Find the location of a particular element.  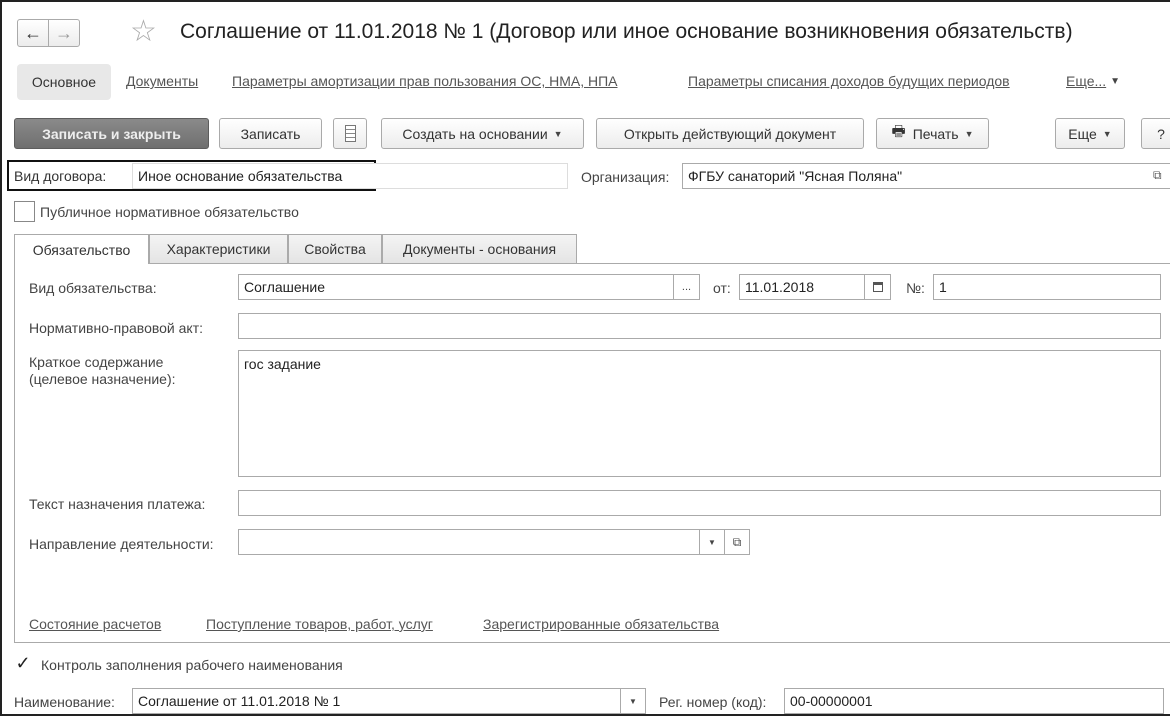

contract-type-field: Иное основание обязательства is located at coordinates (350, 176).